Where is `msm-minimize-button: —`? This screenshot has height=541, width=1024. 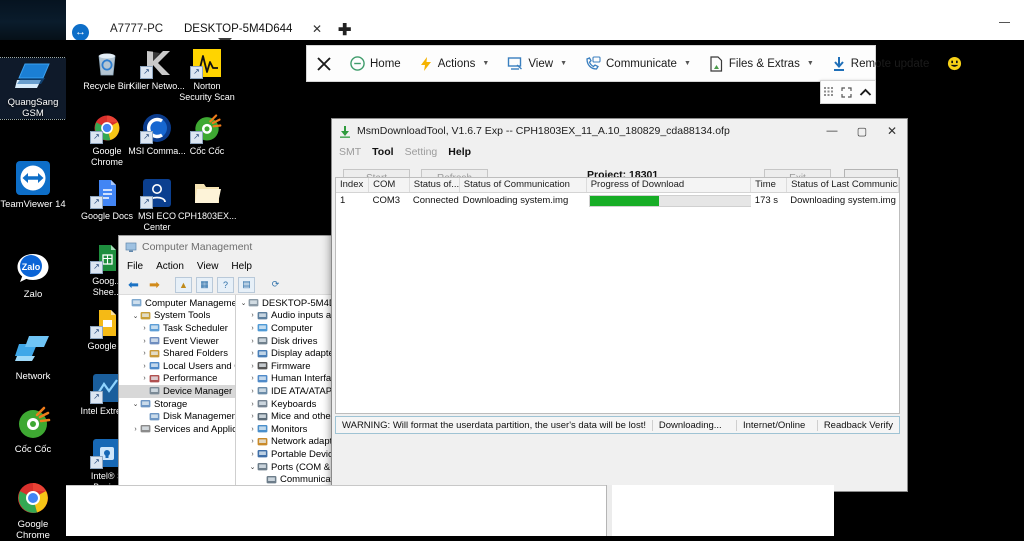 msm-minimize-button: — is located at coordinates (832, 131).